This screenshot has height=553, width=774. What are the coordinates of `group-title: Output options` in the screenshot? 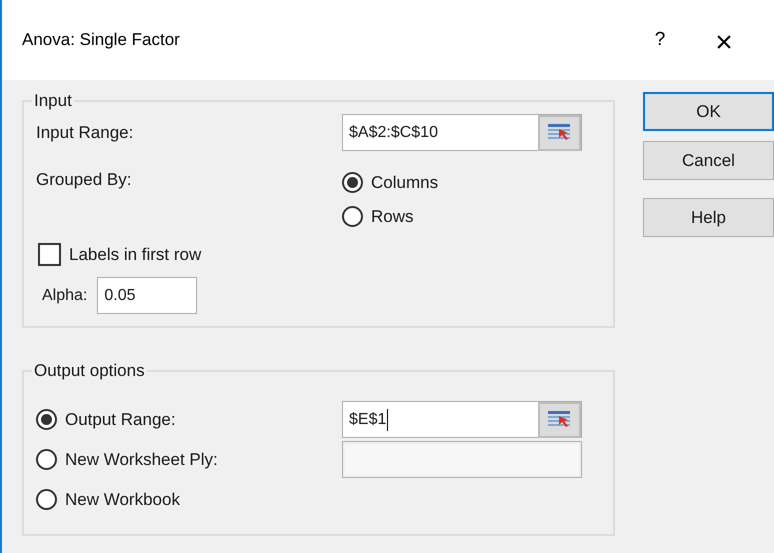 It's located at (89, 371).